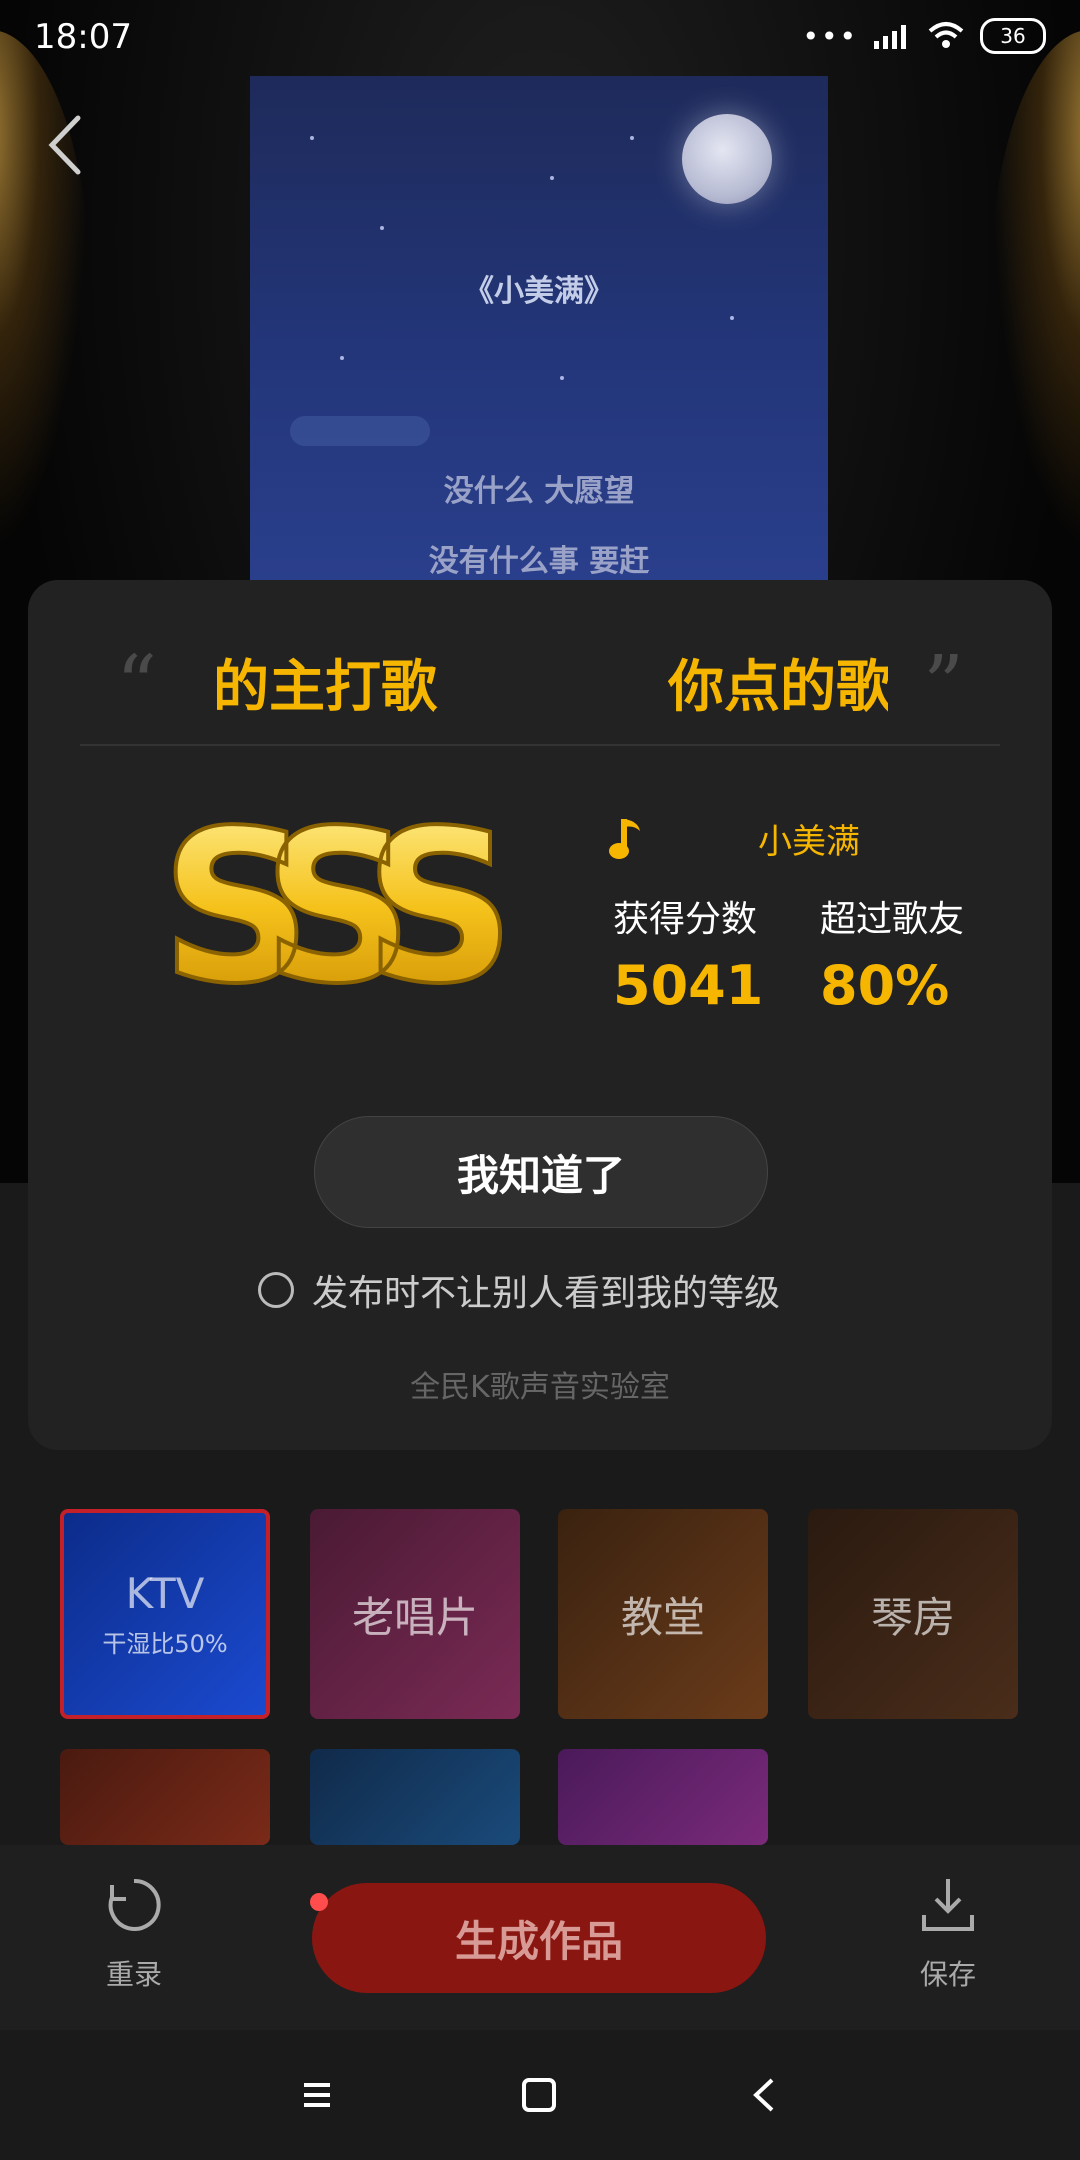 This screenshot has width=1080, height=2160. What do you see at coordinates (414, 1617) in the screenshot?
I see `tile-label: 老唱片` at bounding box center [414, 1617].